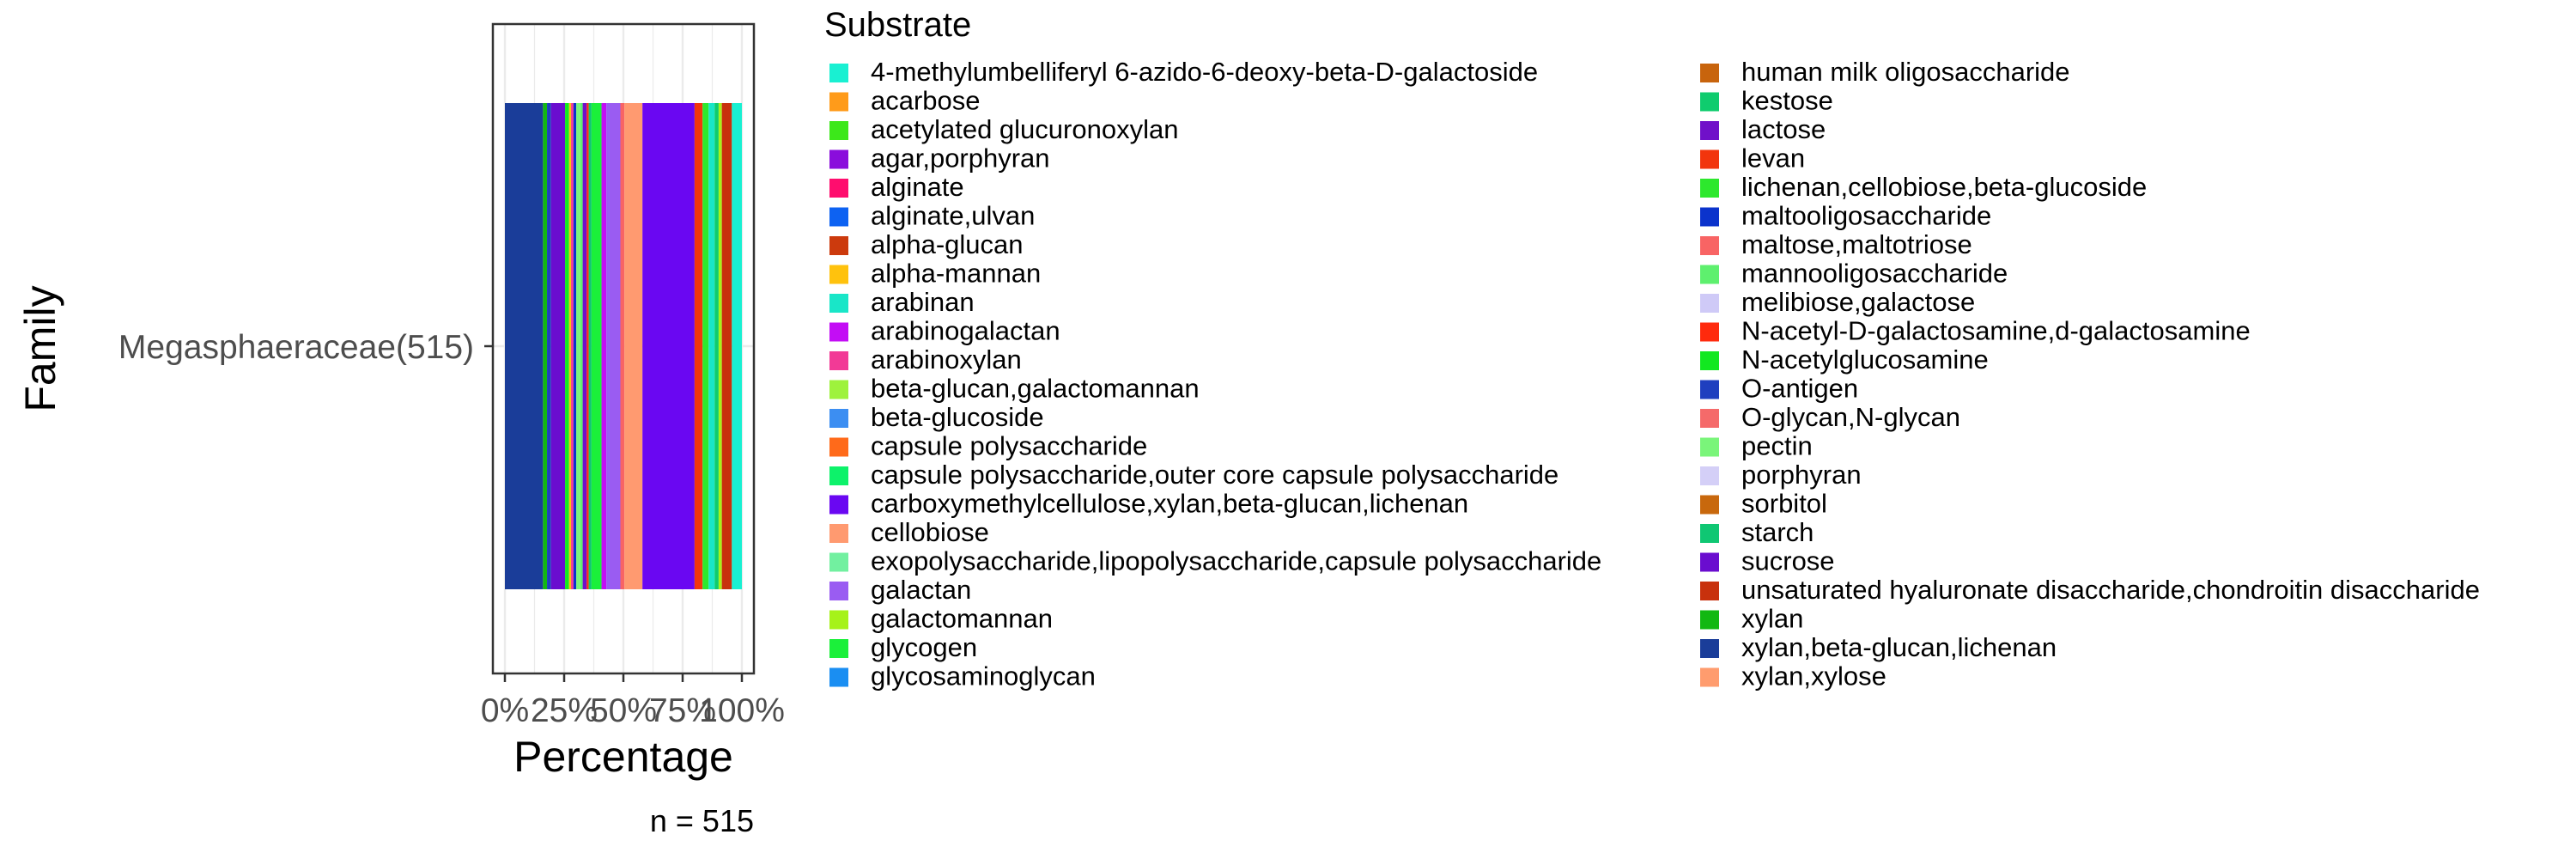 This screenshot has height=859, width=2576. Describe the element at coordinates (1799, 389) in the screenshot. I see `legend-label: O-antigen` at that location.